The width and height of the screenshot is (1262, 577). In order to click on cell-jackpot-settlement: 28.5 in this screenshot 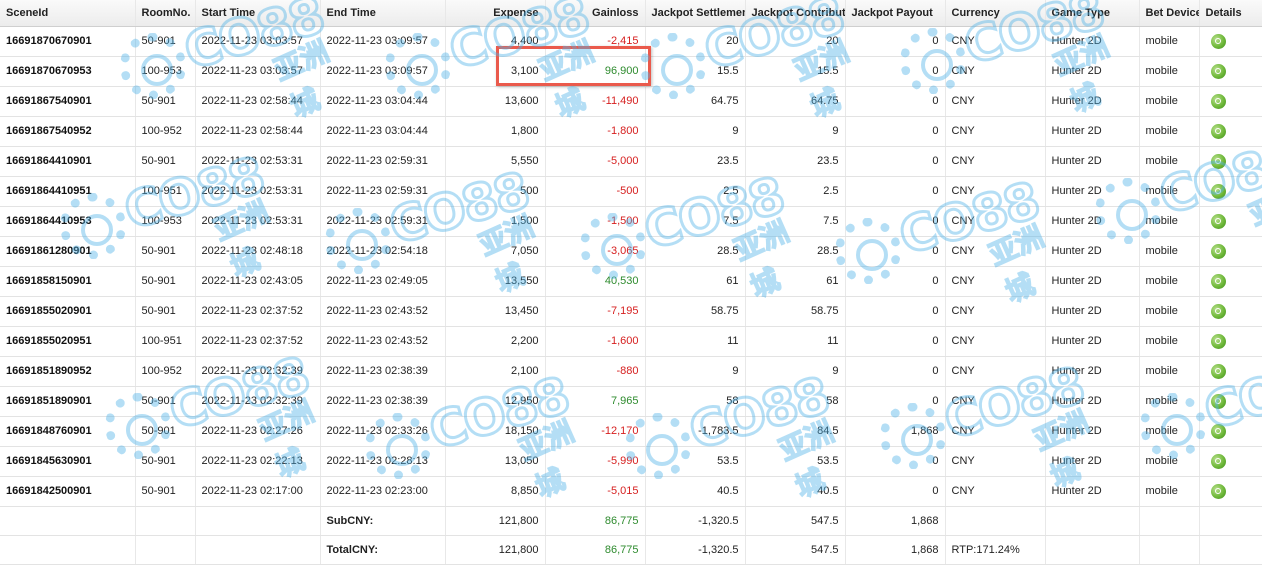, I will do `click(695, 251)`.